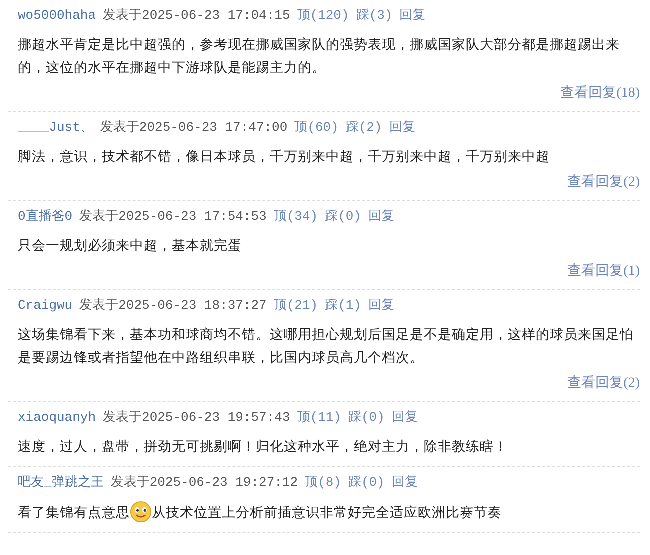 This screenshot has width=650, height=555. What do you see at coordinates (45, 217) in the screenshot?
I see `username-link: 0直播爸0` at bounding box center [45, 217].